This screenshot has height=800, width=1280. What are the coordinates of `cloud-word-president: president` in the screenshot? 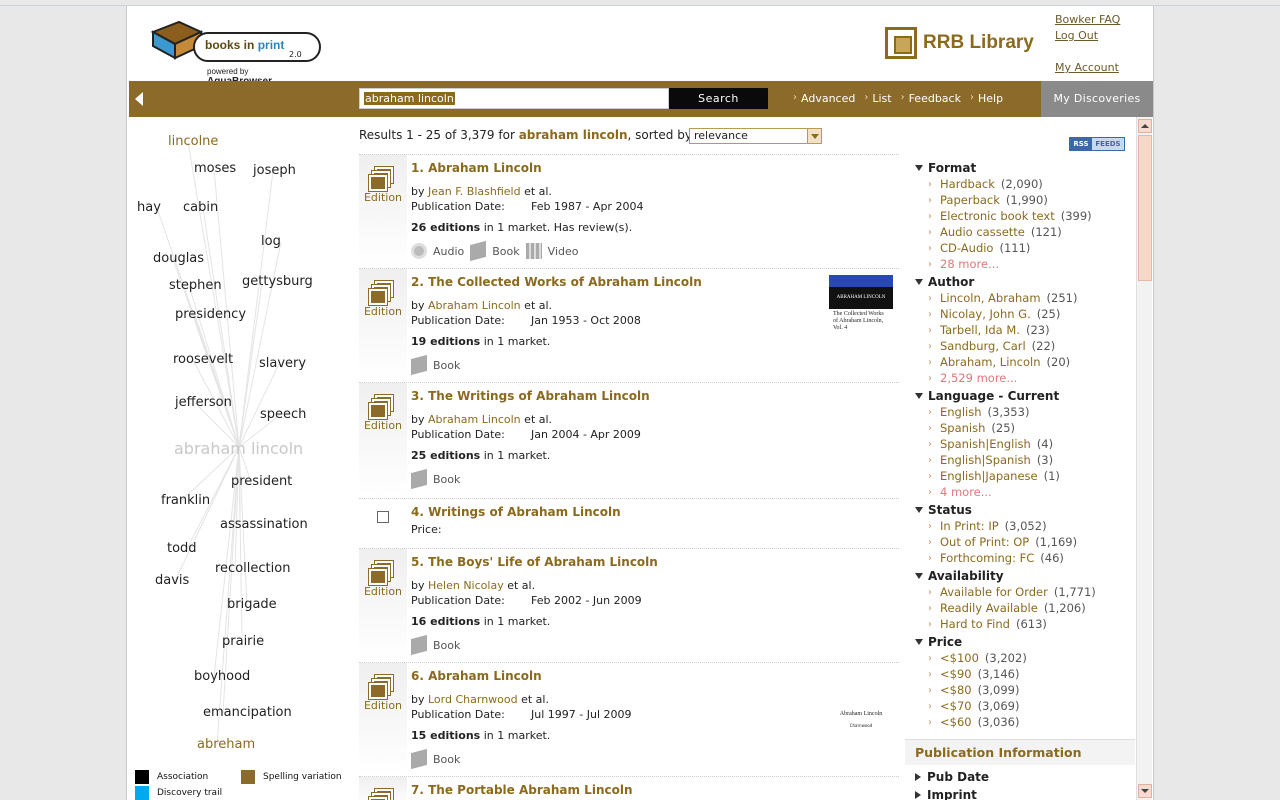 It's located at (261, 481).